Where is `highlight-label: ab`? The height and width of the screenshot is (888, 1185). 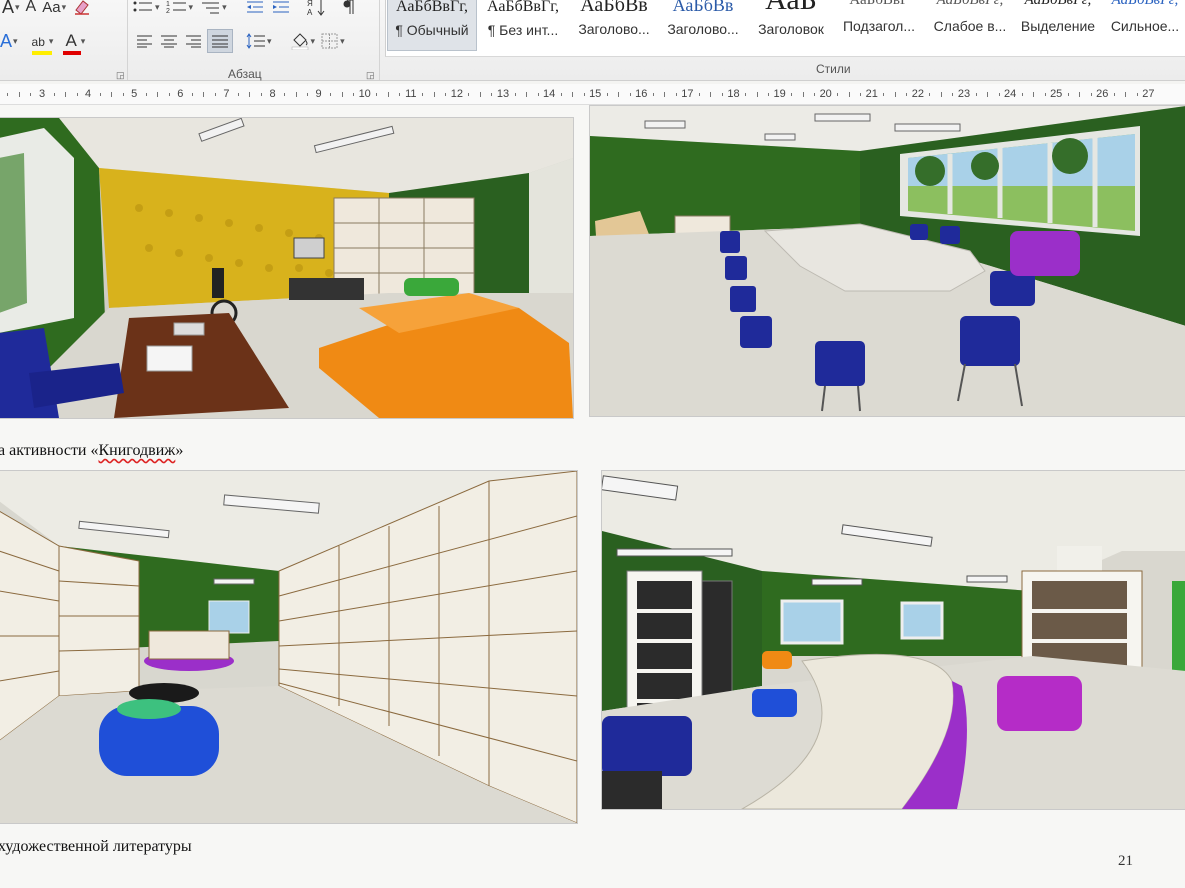
highlight-label: ab is located at coordinates (38, 41).